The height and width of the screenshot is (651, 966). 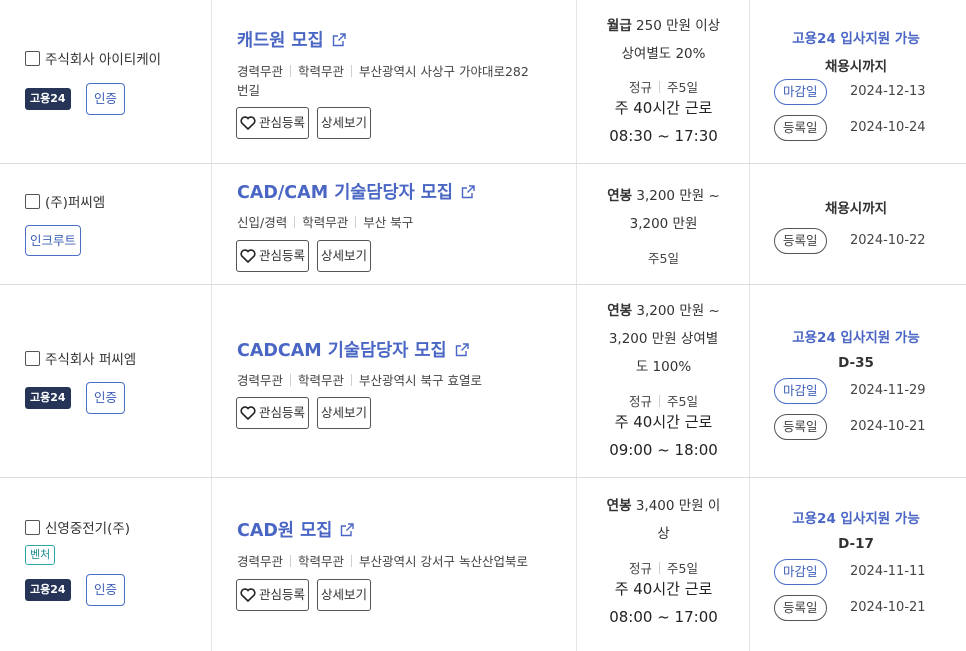 What do you see at coordinates (284, 529) in the screenshot?
I see `job-title: CAD원 모집` at bounding box center [284, 529].